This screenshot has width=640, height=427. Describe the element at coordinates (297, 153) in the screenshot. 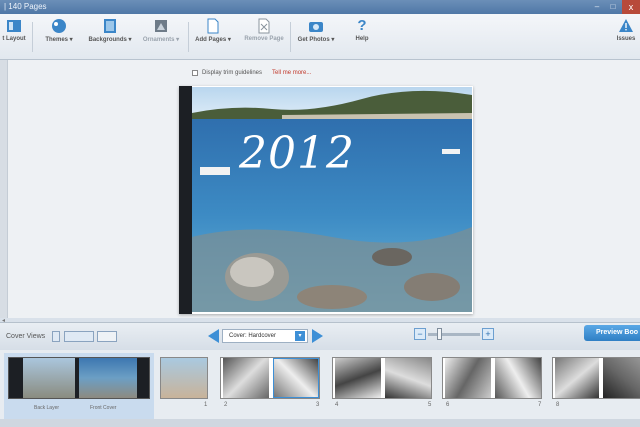

I see `cover-title-text: 2012` at that location.